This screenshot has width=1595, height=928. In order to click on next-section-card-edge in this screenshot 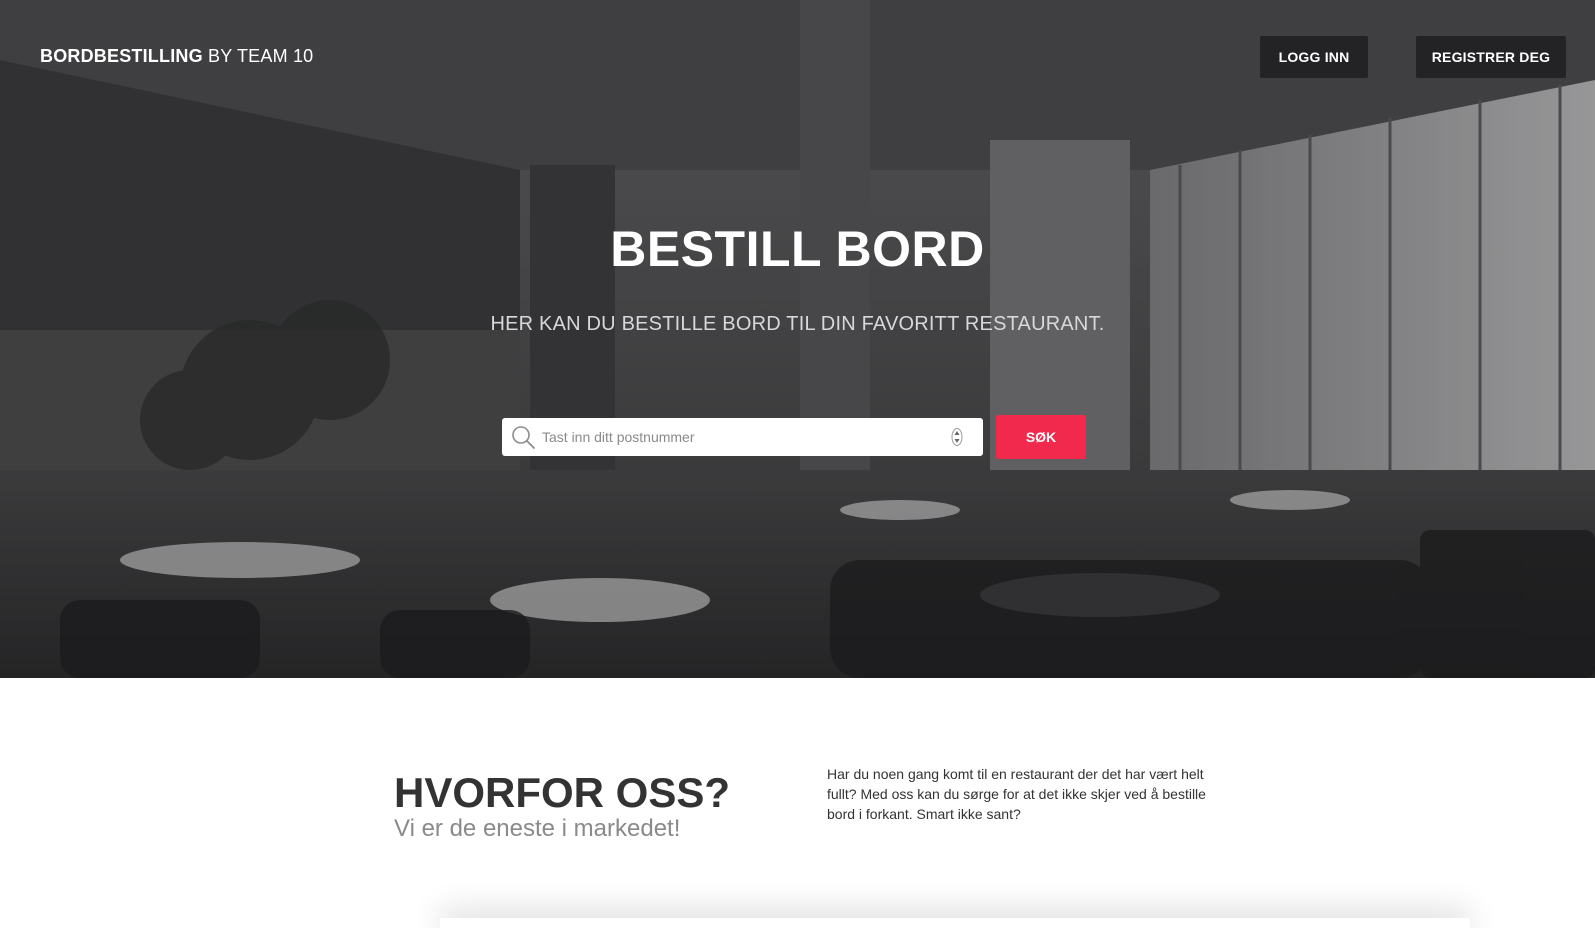, I will do `click(955, 923)`.